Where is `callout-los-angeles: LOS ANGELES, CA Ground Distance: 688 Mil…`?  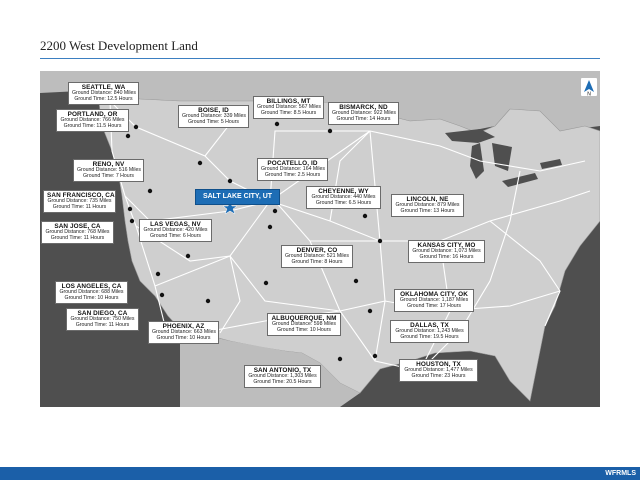
callout-los-angeles: LOS ANGELES, CA Ground Distance: 688 Mil… is located at coordinates (91, 292).